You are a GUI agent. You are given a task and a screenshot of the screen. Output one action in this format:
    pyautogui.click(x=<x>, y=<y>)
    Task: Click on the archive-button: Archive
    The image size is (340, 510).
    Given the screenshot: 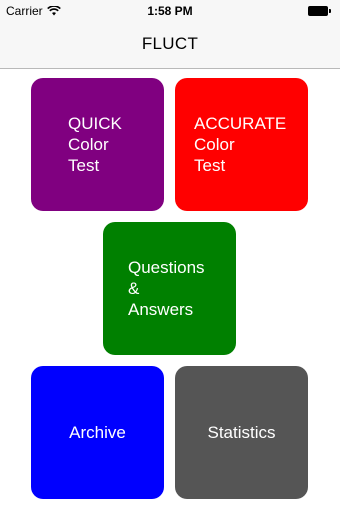 What is the action you would take?
    pyautogui.click(x=97, y=432)
    